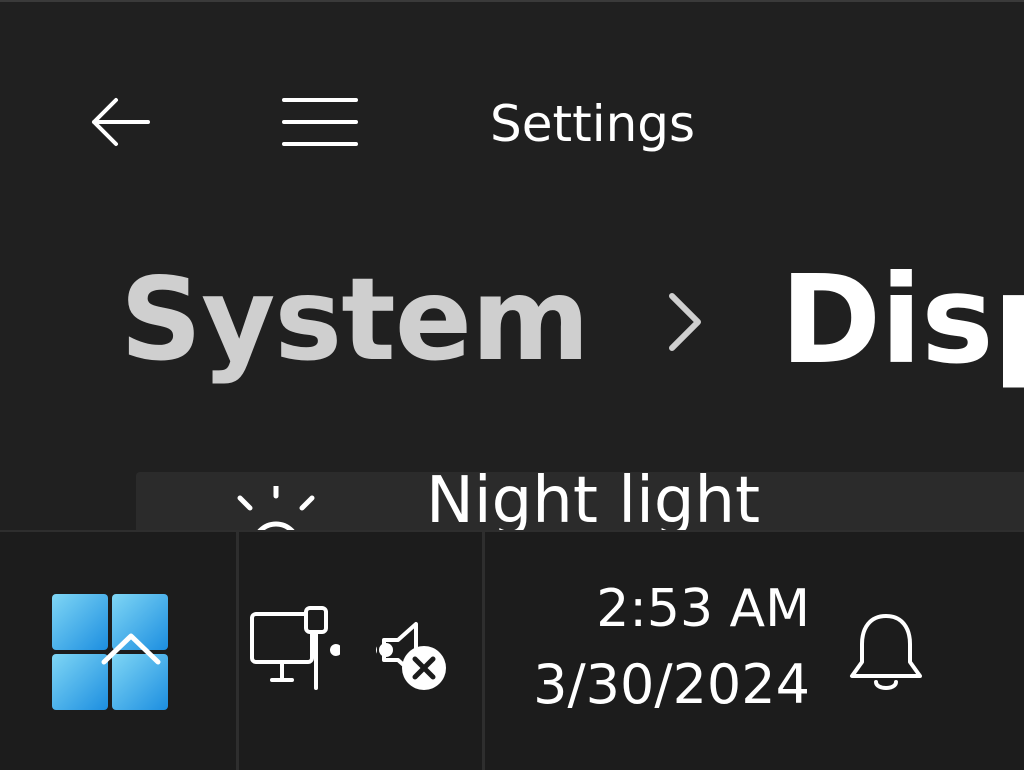  Describe the element at coordinates (685, 322) in the screenshot. I see `chevron-right-icon` at that location.